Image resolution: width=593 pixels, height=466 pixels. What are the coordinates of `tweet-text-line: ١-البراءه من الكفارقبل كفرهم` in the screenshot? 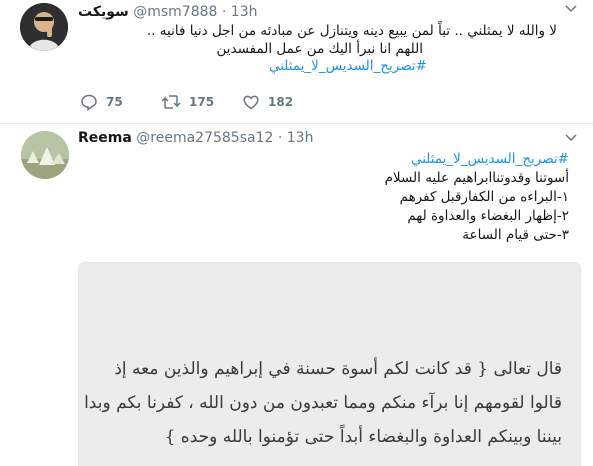 It's located at (484, 197).